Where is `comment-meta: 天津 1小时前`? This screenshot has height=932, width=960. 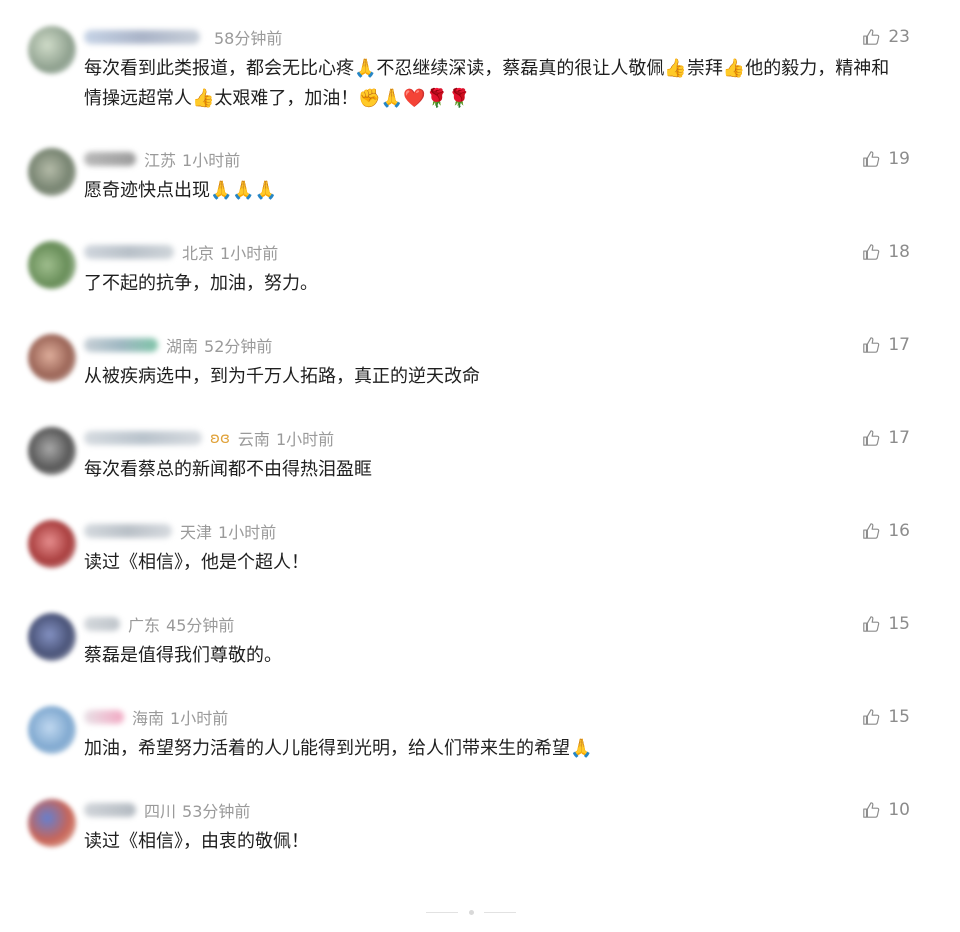 comment-meta: 天津 1小时前 is located at coordinates (180, 531).